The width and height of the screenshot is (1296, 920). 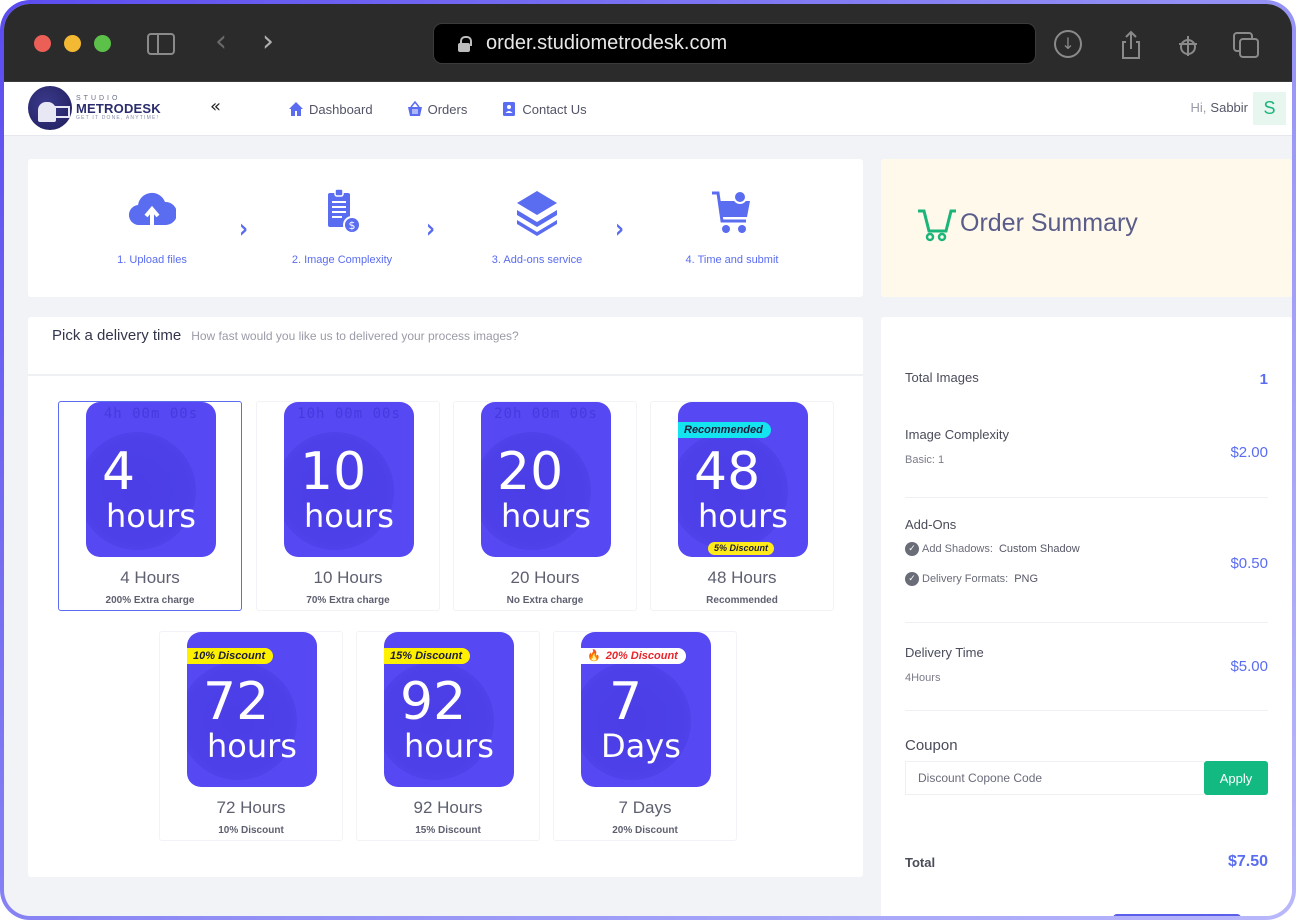 I want to click on coupon-label: Coupon, so click(x=931, y=745).